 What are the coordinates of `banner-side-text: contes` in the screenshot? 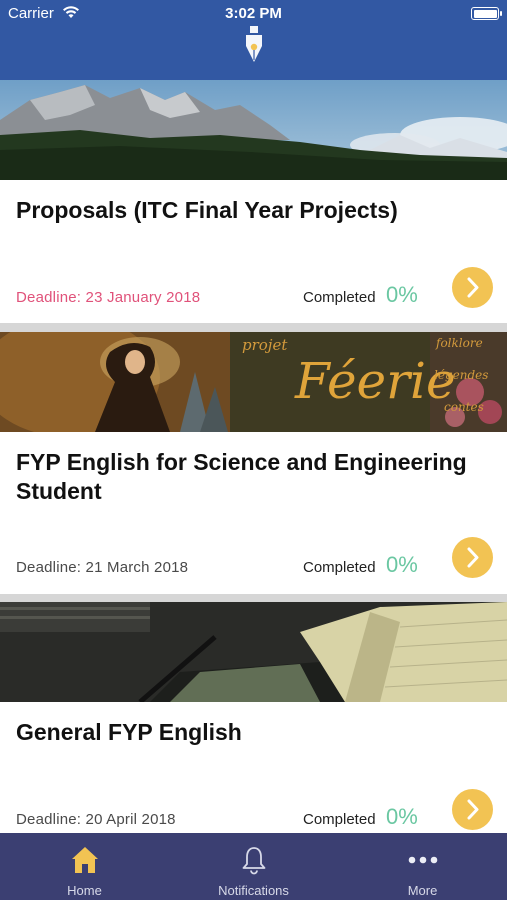 It's located at (464, 407).